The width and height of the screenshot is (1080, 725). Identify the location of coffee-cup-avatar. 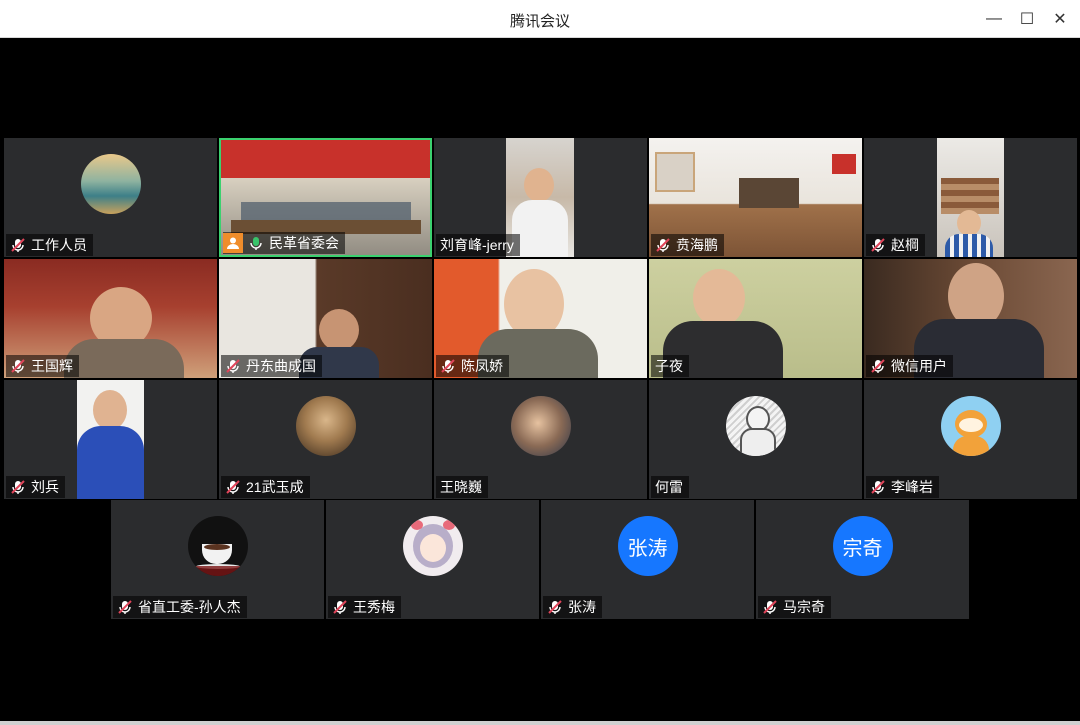
(217, 546).